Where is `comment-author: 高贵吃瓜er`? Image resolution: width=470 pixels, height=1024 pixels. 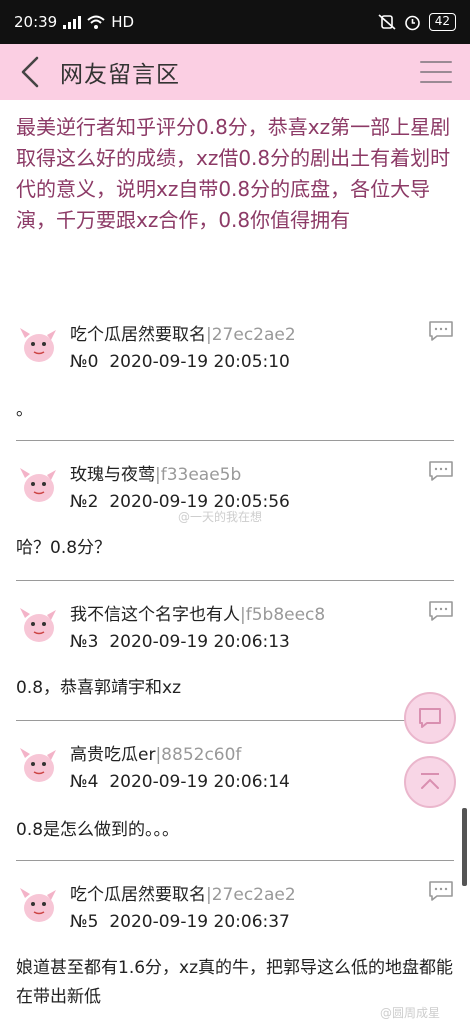 comment-author: 高贵吃瓜er is located at coordinates (113, 755).